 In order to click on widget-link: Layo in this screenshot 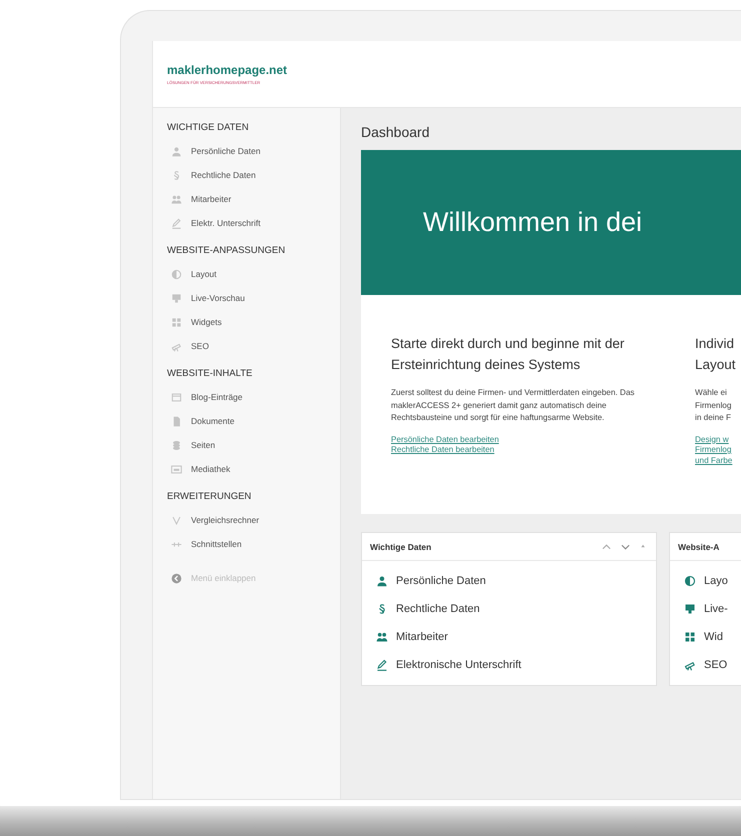, I will do `click(708, 581)`.